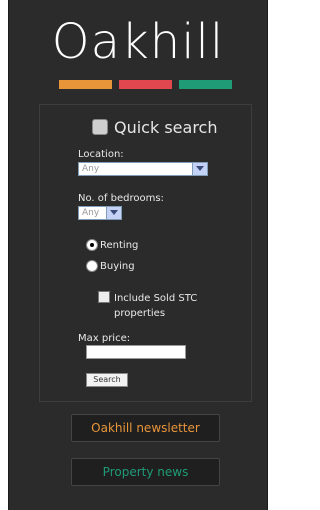  What do you see at coordinates (205, 84) in the screenshot?
I see `logo-bar-green` at bounding box center [205, 84].